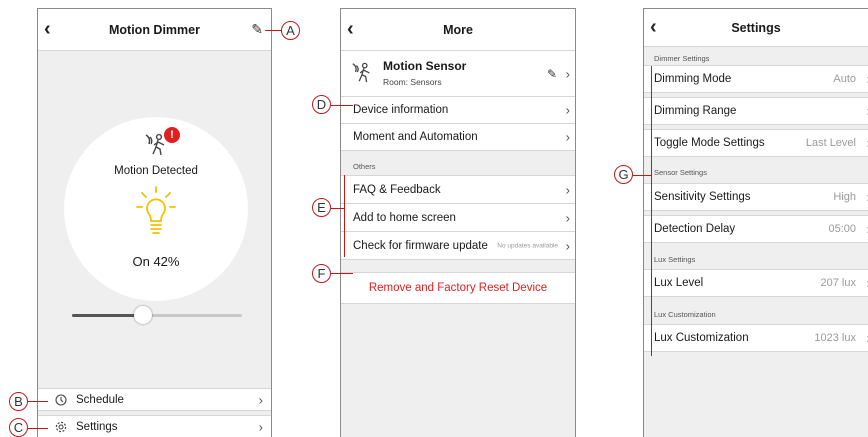 The width and height of the screenshot is (868, 437). I want to click on callout-d: D, so click(321, 104).